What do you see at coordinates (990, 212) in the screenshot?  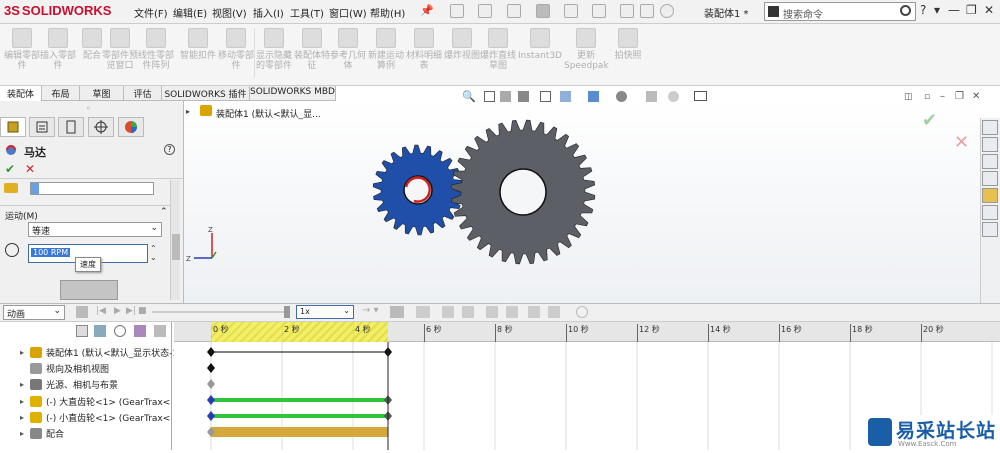 I see `custom-properties-icon` at bounding box center [990, 212].